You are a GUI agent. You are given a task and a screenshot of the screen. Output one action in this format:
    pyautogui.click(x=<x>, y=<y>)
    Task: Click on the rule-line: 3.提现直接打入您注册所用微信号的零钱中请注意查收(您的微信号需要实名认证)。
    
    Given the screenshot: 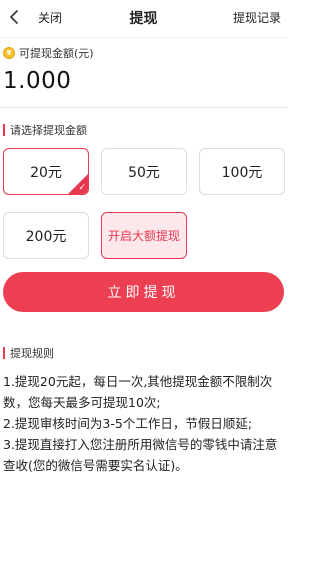 What is the action you would take?
    pyautogui.click(x=140, y=455)
    